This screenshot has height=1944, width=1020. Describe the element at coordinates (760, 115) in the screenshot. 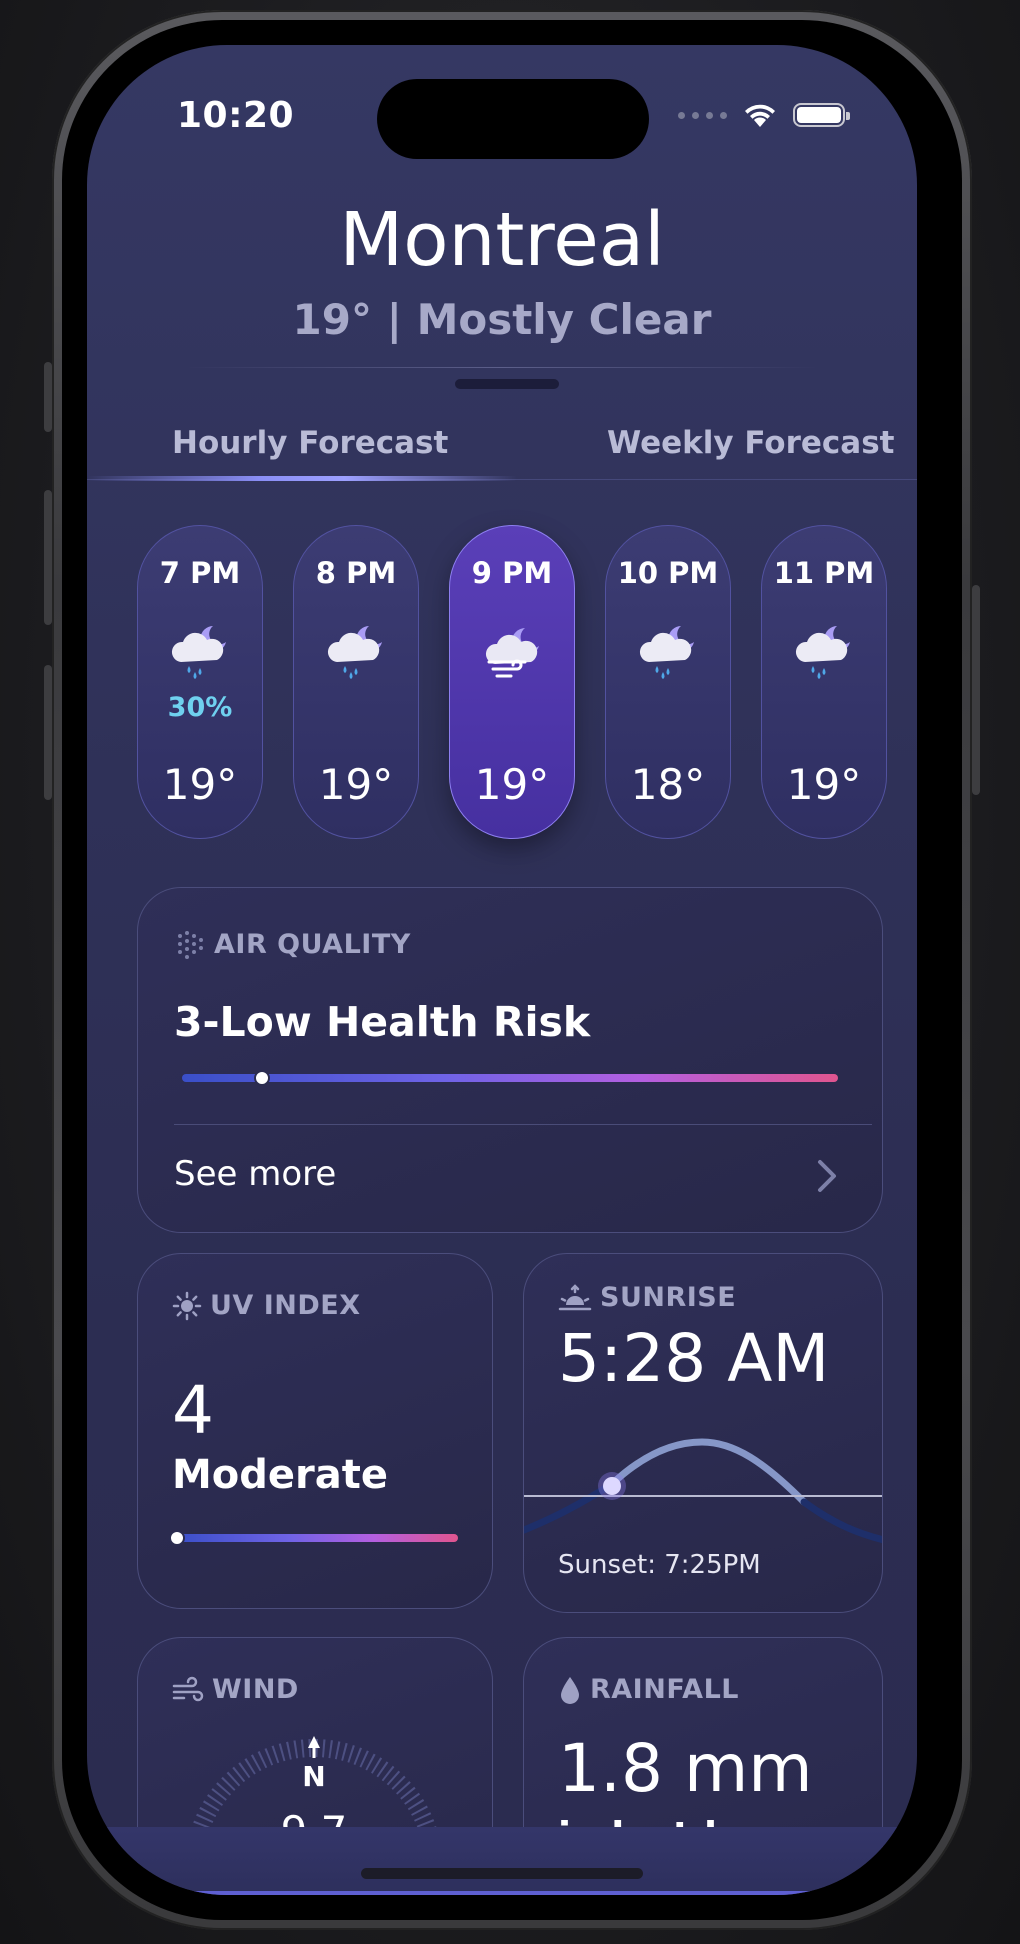

I see `wifi-icon` at that location.